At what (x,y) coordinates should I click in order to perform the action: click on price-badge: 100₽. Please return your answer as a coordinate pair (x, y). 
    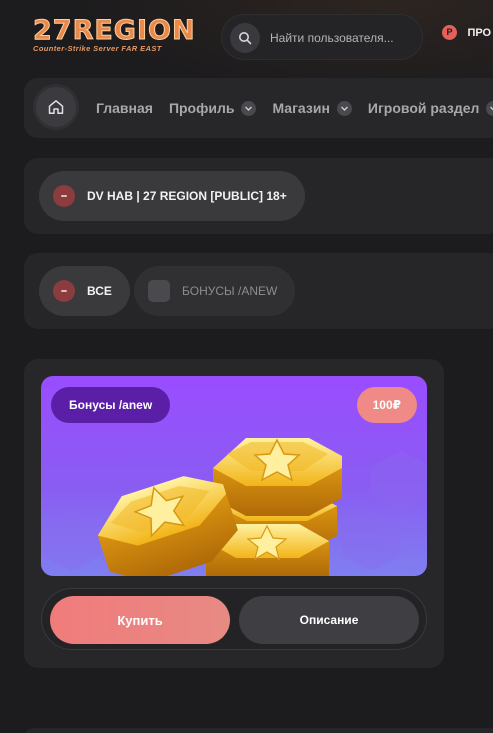
    Looking at the image, I should click on (386, 405).